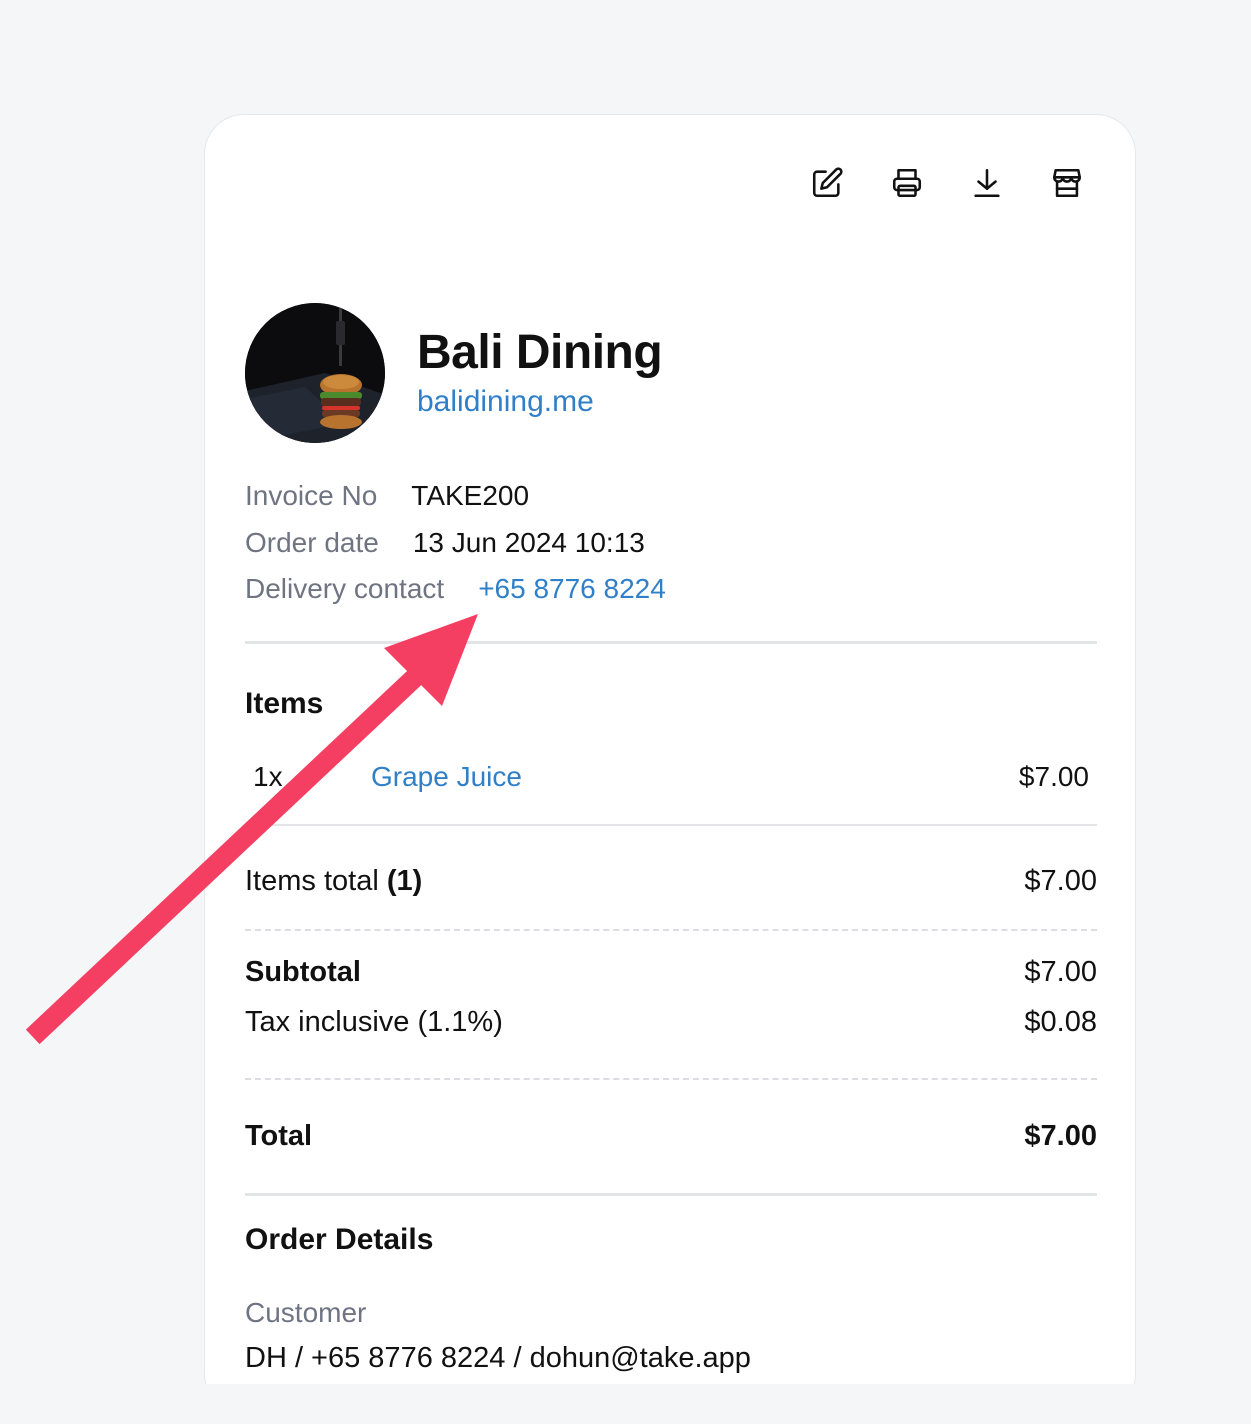 The width and height of the screenshot is (1251, 1424). I want to click on store-header: Bali Dining balidining.me, so click(454, 373).